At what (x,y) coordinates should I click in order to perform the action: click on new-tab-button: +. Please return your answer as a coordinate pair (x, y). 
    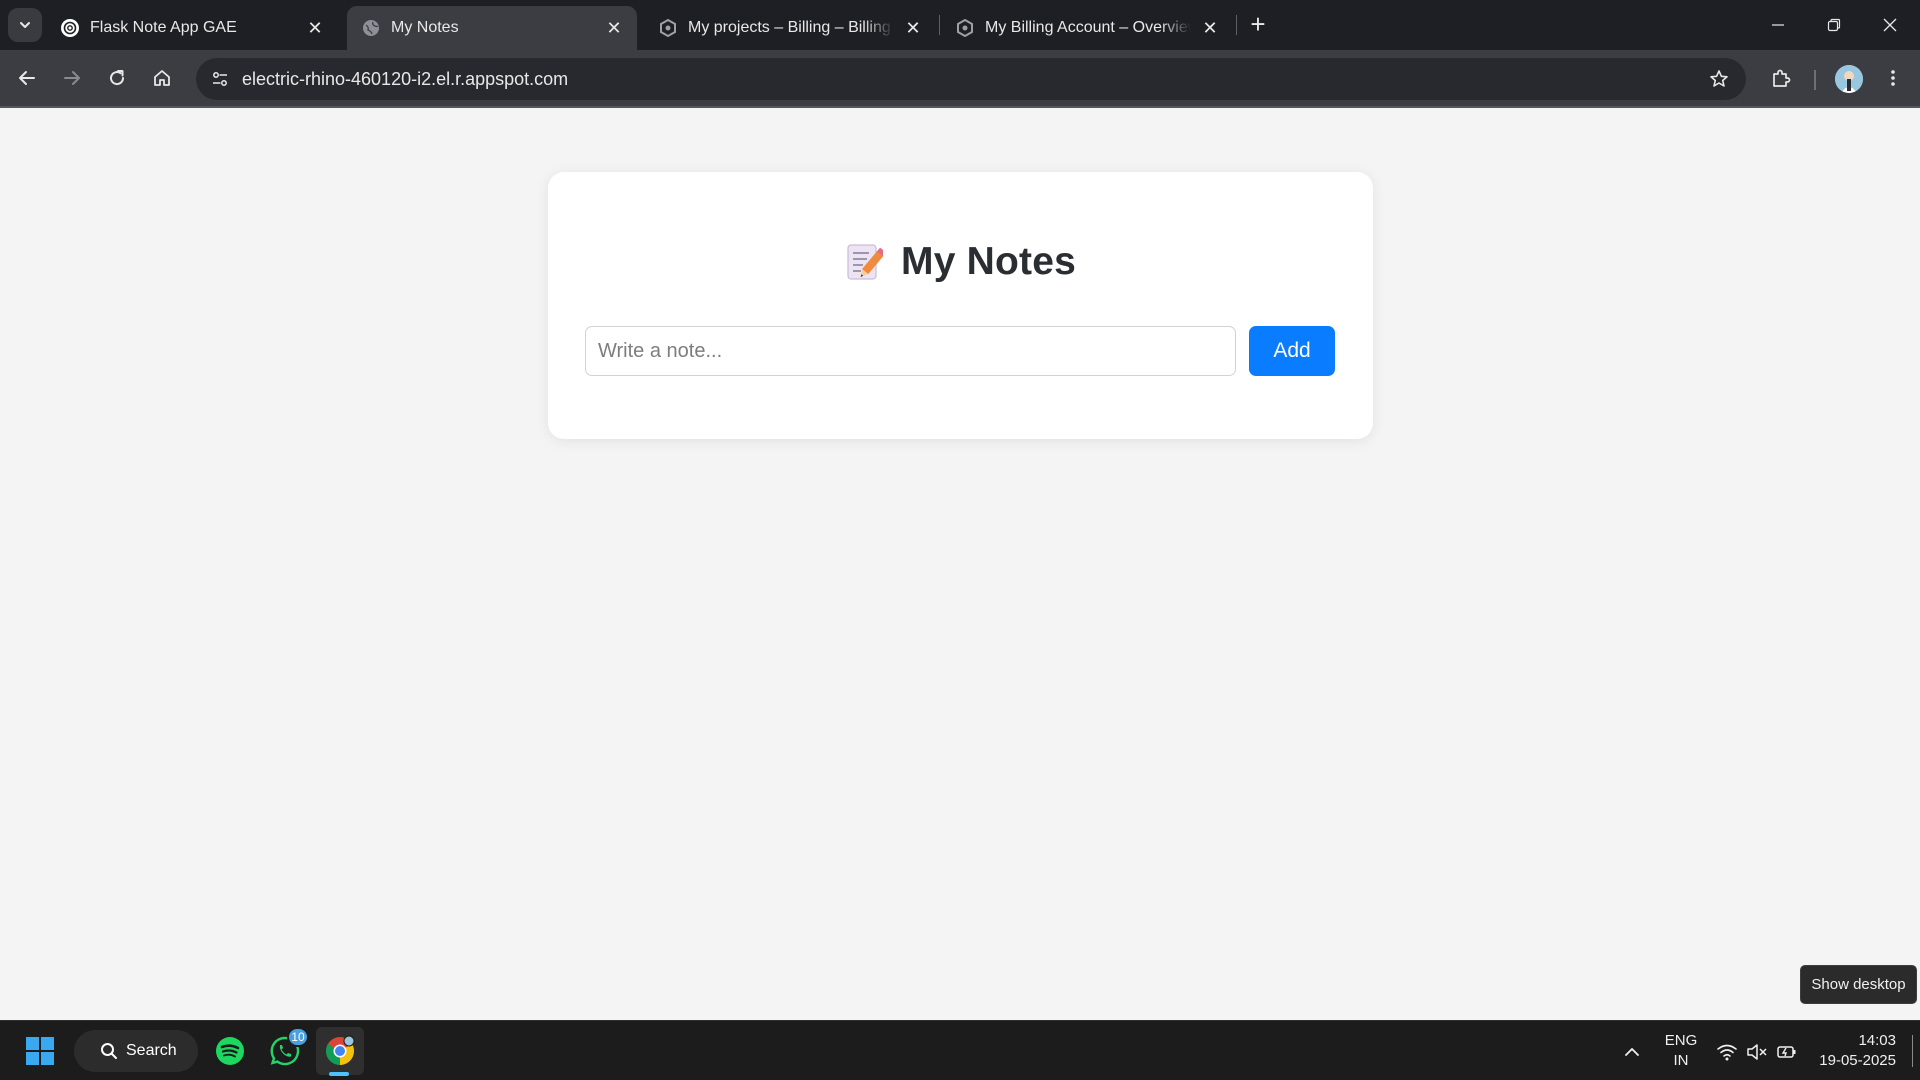
    Looking at the image, I should click on (1258, 24).